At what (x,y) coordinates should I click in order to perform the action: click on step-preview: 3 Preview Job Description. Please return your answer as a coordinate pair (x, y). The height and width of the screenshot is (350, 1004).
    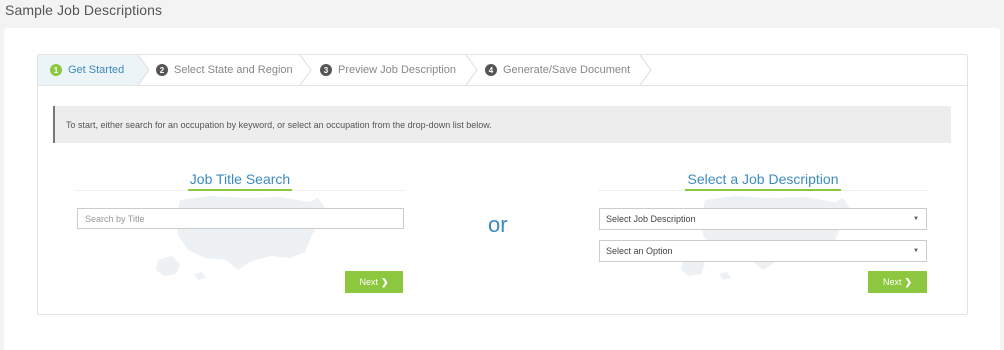
    Looking at the image, I should click on (388, 70).